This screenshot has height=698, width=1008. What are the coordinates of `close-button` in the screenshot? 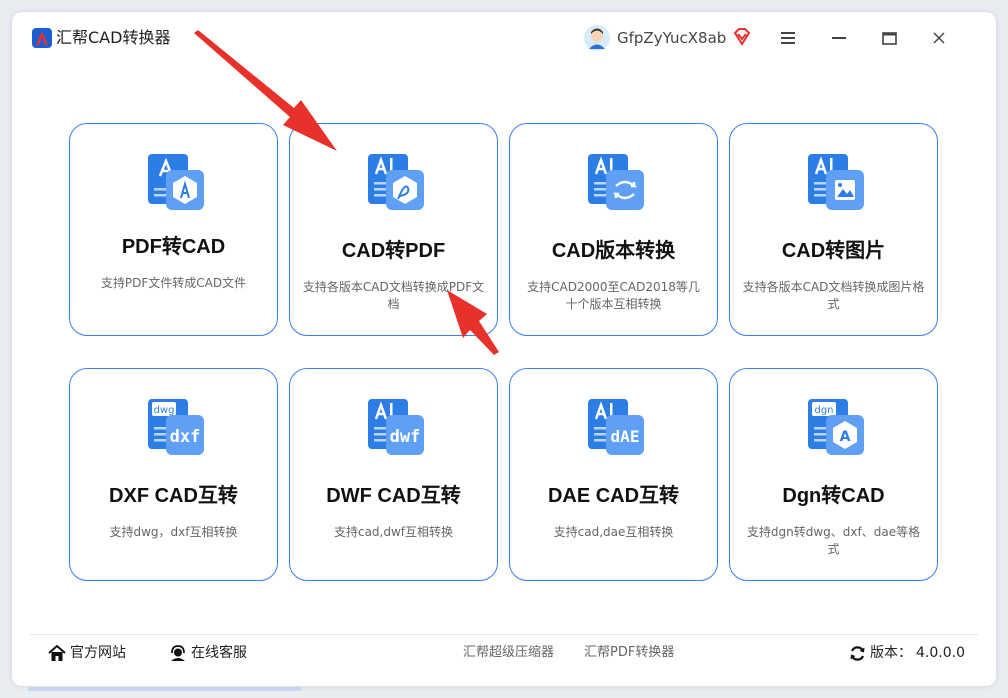 It's located at (939, 38).